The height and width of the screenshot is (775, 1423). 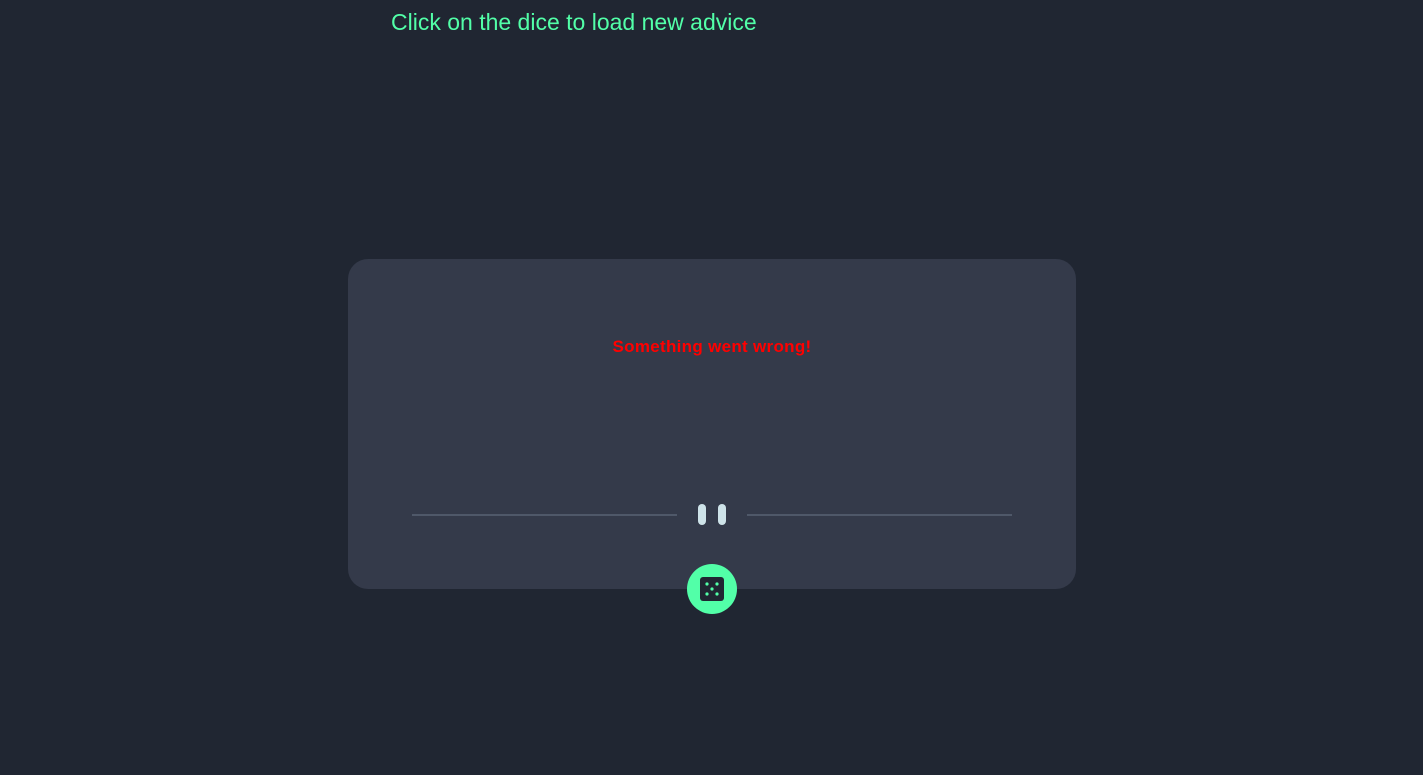 What do you see at coordinates (722, 514) in the screenshot?
I see `pause-bar-right` at bounding box center [722, 514].